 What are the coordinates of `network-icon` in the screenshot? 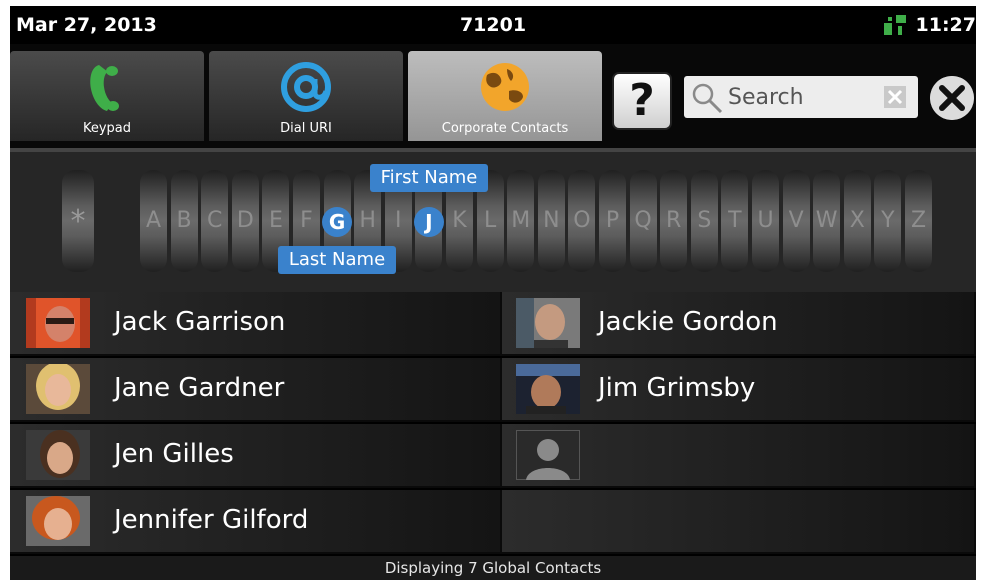 It's located at (895, 25).